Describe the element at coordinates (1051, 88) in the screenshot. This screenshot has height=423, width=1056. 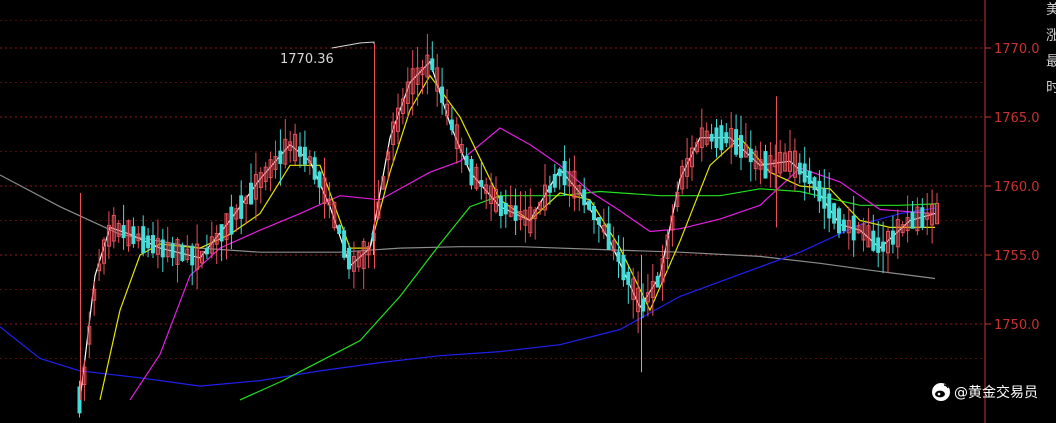
I see `edge-glyph-4: 时` at that location.